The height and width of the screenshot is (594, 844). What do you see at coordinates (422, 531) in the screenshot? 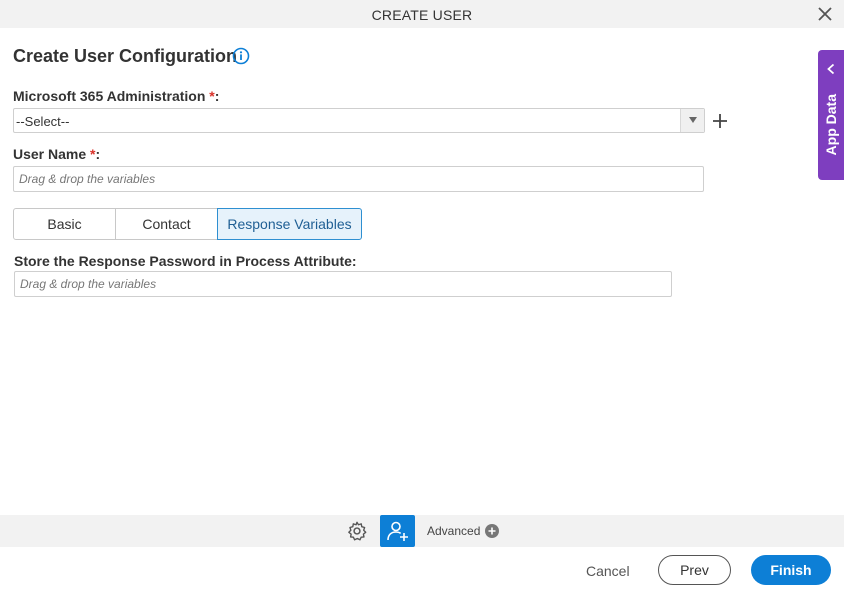
I see `bottom-toolbar: Advanced` at bounding box center [422, 531].